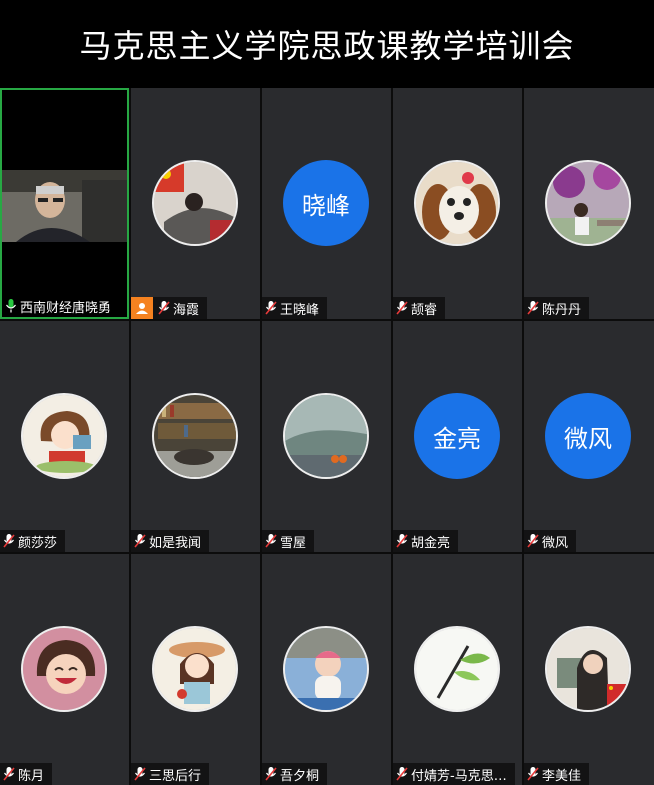 Image resolution: width=654 pixels, height=785 pixels. What do you see at coordinates (38, 543) in the screenshot?
I see `participant-name: 颜莎莎` at bounding box center [38, 543].